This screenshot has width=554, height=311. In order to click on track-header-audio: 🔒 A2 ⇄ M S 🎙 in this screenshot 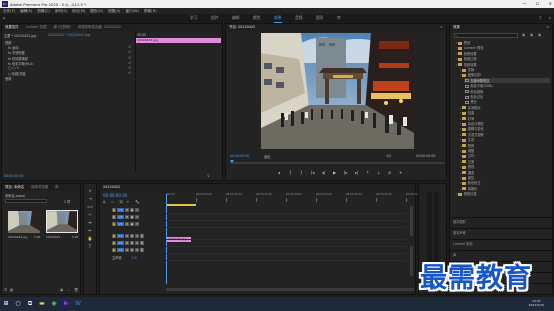, I will do `click(128, 243)`.